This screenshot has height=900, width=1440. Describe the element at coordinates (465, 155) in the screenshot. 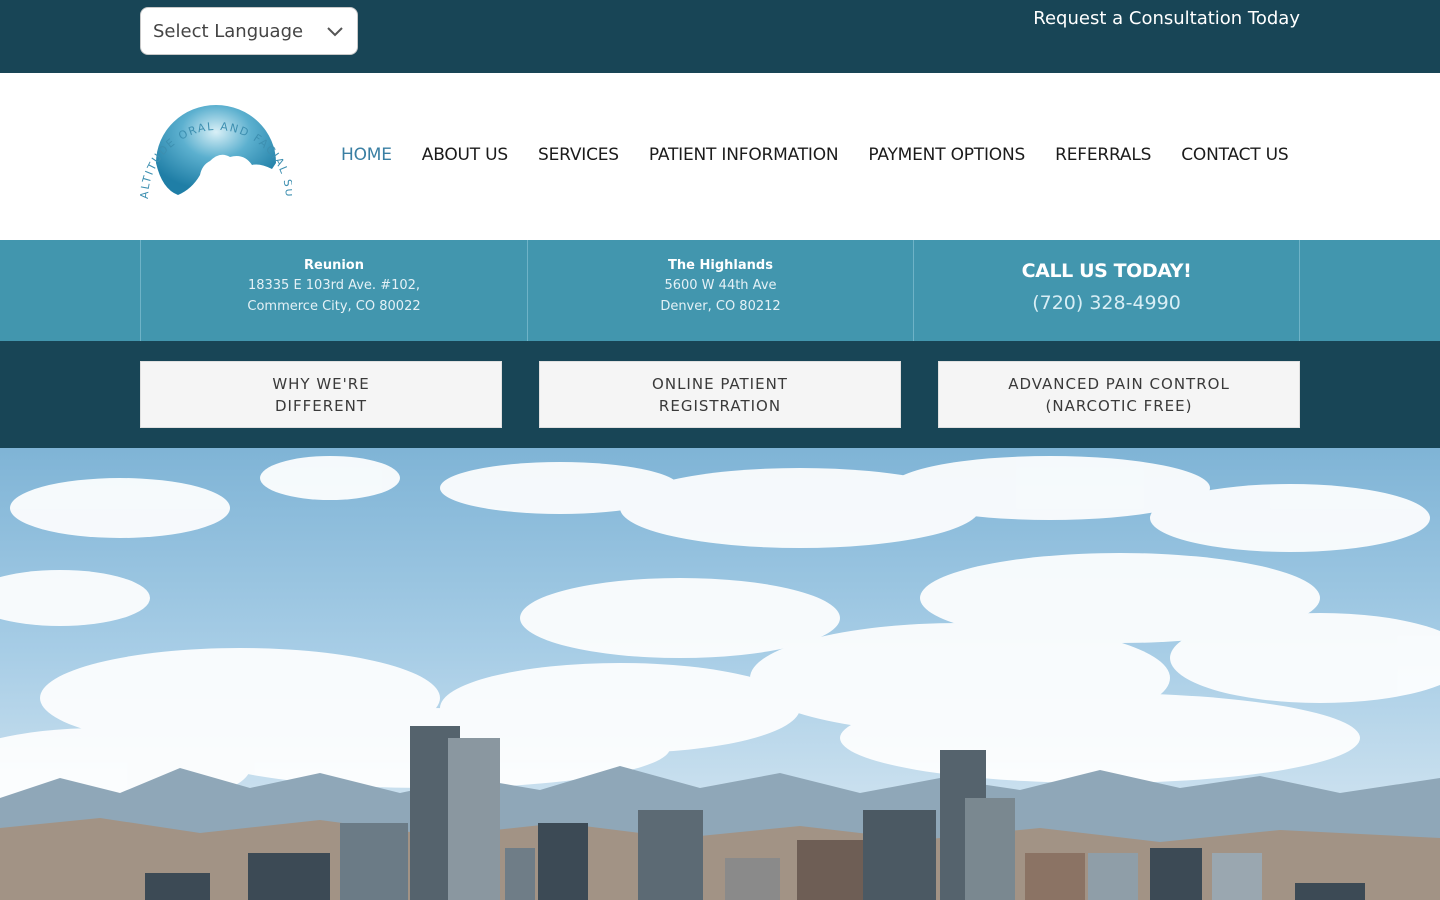

I see `nav-about-us: ABOUT US` at that location.